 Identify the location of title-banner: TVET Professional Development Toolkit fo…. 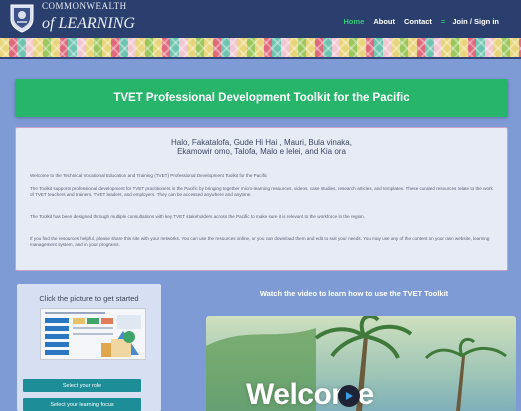
(261, 98).